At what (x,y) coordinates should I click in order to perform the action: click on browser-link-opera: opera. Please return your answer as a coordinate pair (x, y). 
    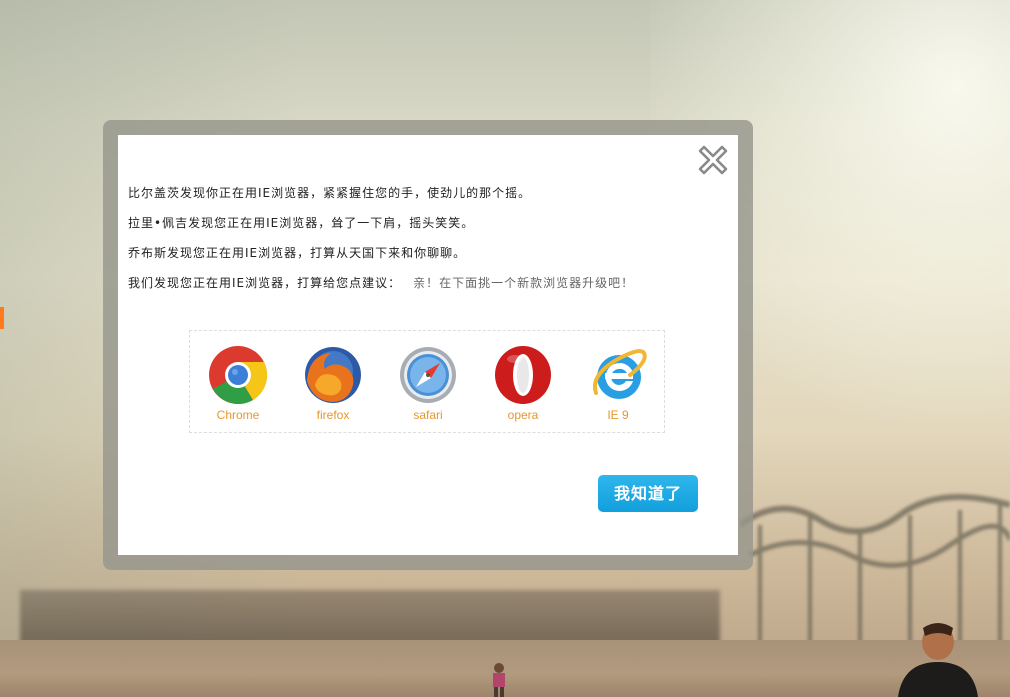
    Looking at the image, I should click on (523, 387).